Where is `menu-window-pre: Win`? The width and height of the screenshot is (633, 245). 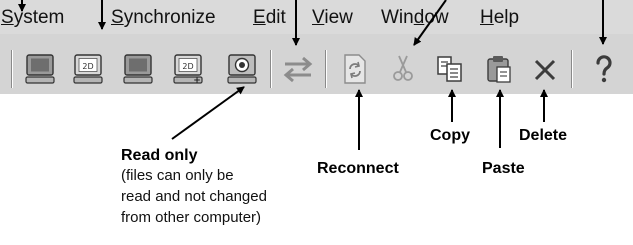
menu-window-pre: Win is located at coordinates (397, 17).